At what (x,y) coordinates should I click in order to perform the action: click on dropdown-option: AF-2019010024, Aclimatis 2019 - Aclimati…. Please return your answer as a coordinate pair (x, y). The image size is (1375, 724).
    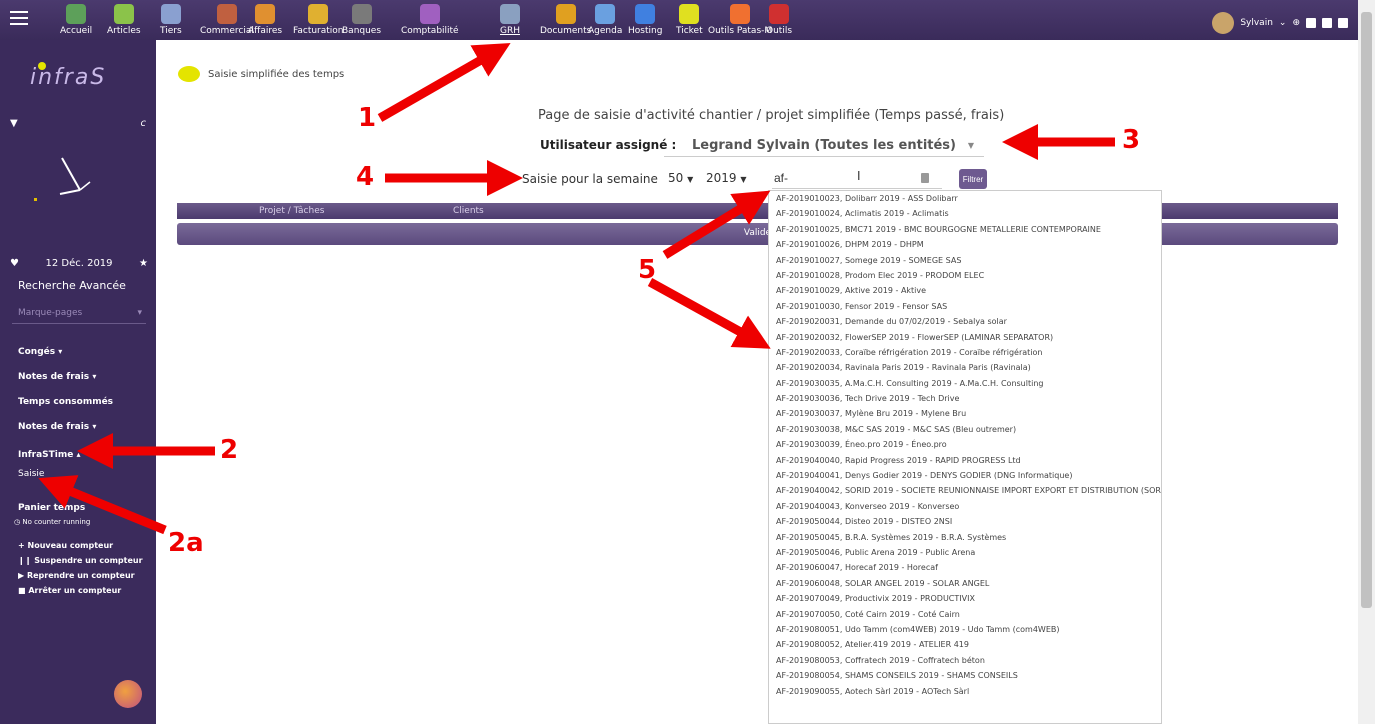
    Looking at the image, I should click on (965, 213).